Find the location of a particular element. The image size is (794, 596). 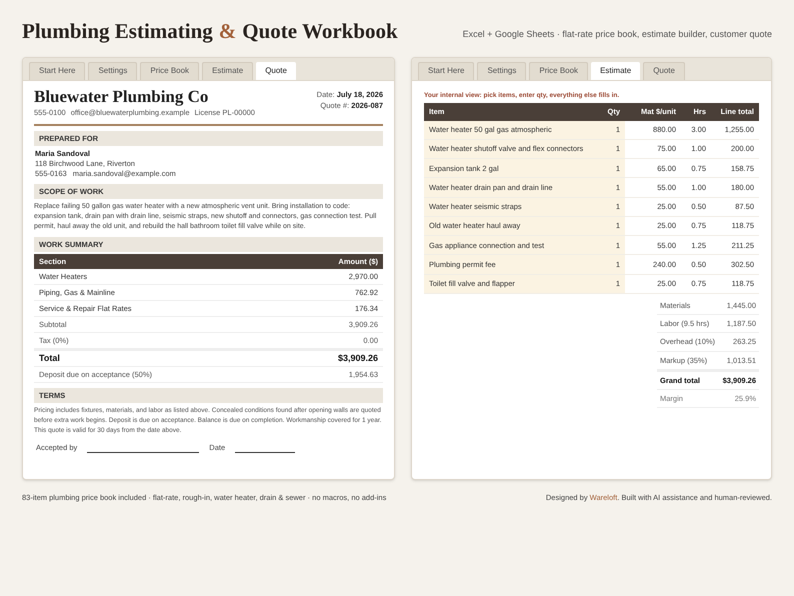

company-name: Bluewater Plumbing Co is located at coordinates (122, 96).